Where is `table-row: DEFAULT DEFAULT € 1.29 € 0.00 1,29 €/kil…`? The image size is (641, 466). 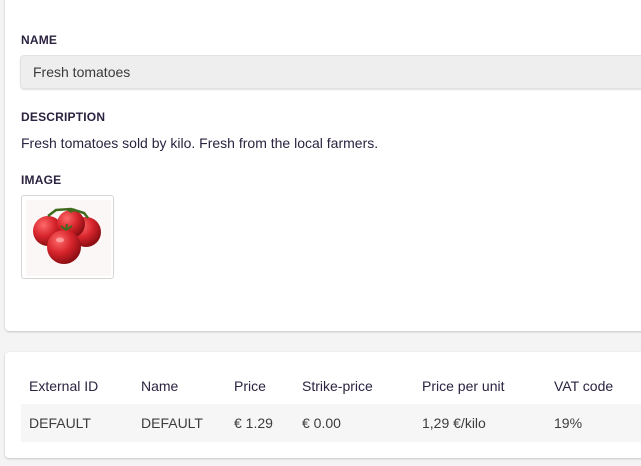
table-row: DEFAULT DEFAULT € 1.29 € 0.00 1,29 €/kil… is located at coordinates (331, 423).